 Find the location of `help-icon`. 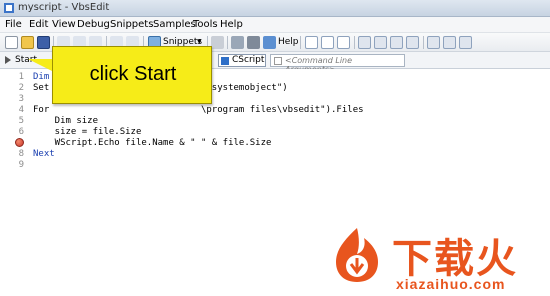

help-icon is located at coordinates (269, 42).